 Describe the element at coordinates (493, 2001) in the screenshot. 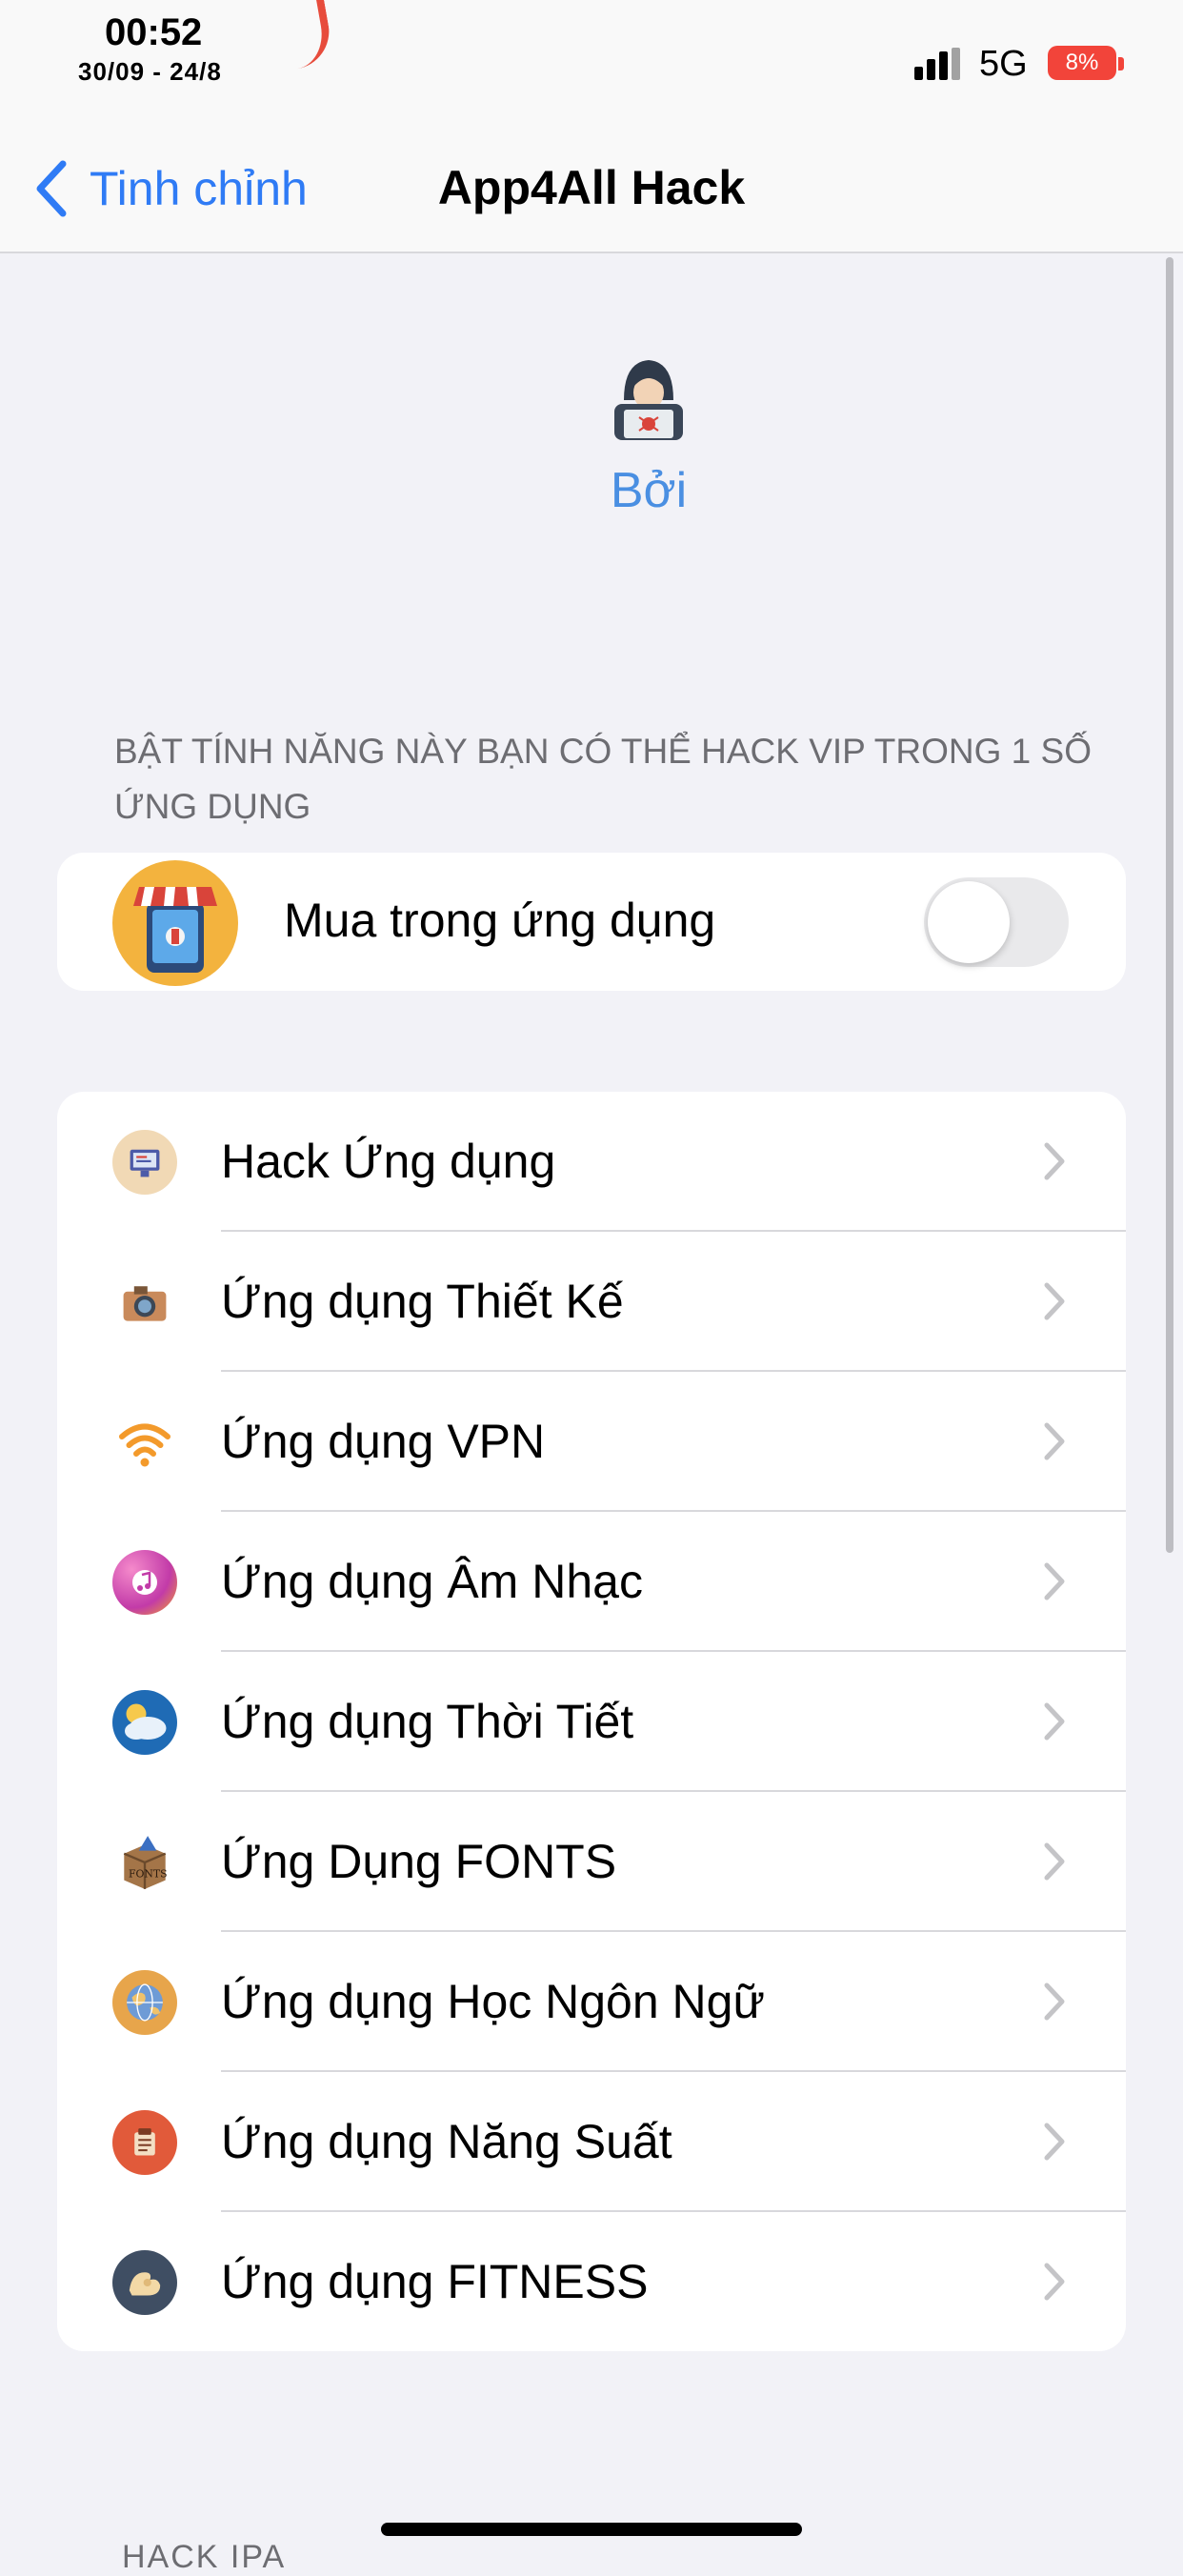

I see `list-item-label: Ứng dụng Học Ngôn Ngữ` at that location.